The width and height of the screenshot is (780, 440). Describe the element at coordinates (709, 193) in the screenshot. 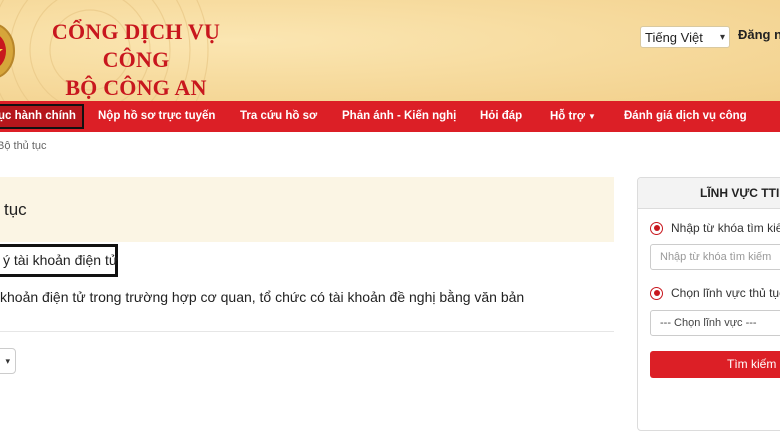

I see `panel-heading: LĨNH VỰC TTI` at that location.